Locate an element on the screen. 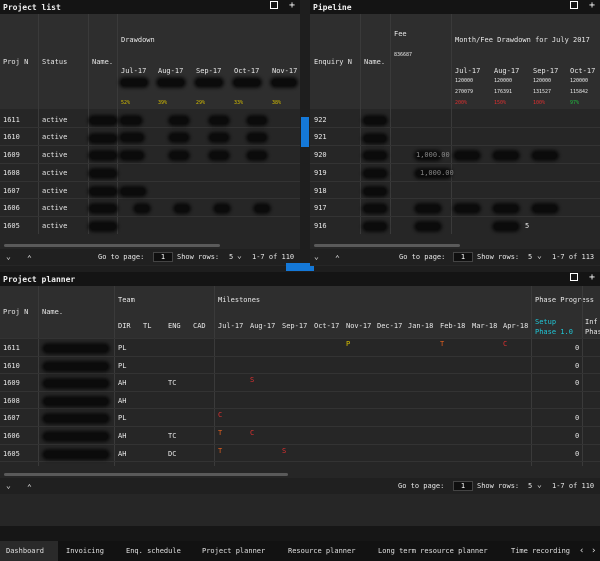 This screenshot has height=561, width=600. panel-title: Pipeline is located at coordinates (455, 7).